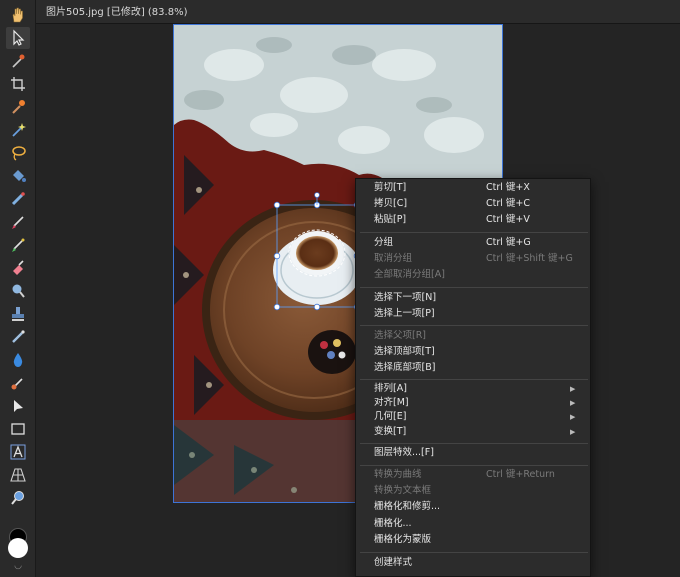 Image resolution: width=680 pixels, height=577 pixels. I want to click on gradient-icon, so click(18, 199).